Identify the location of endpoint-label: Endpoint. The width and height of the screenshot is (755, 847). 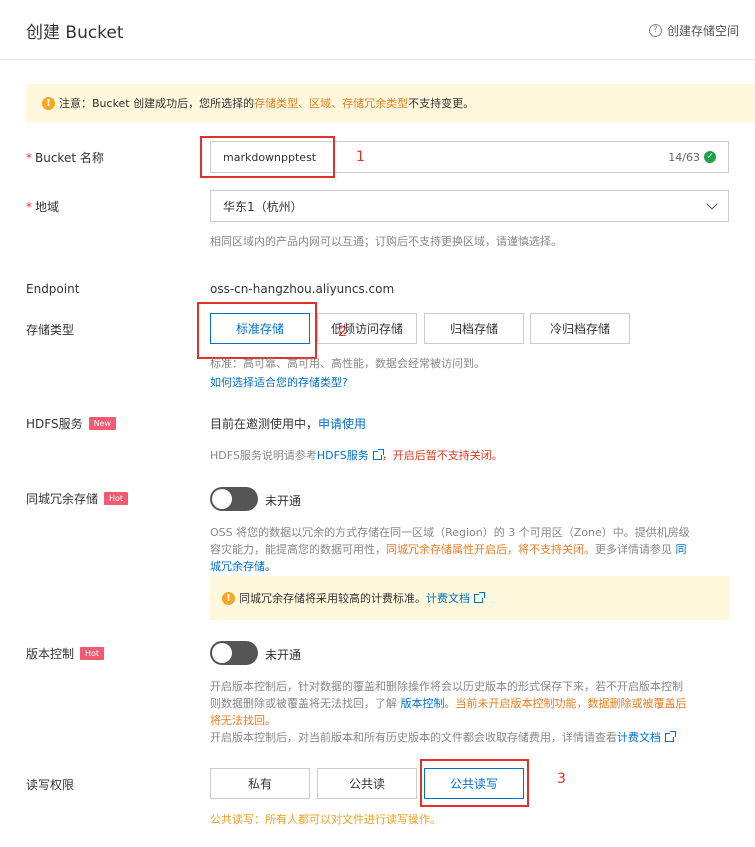
(53, 289).